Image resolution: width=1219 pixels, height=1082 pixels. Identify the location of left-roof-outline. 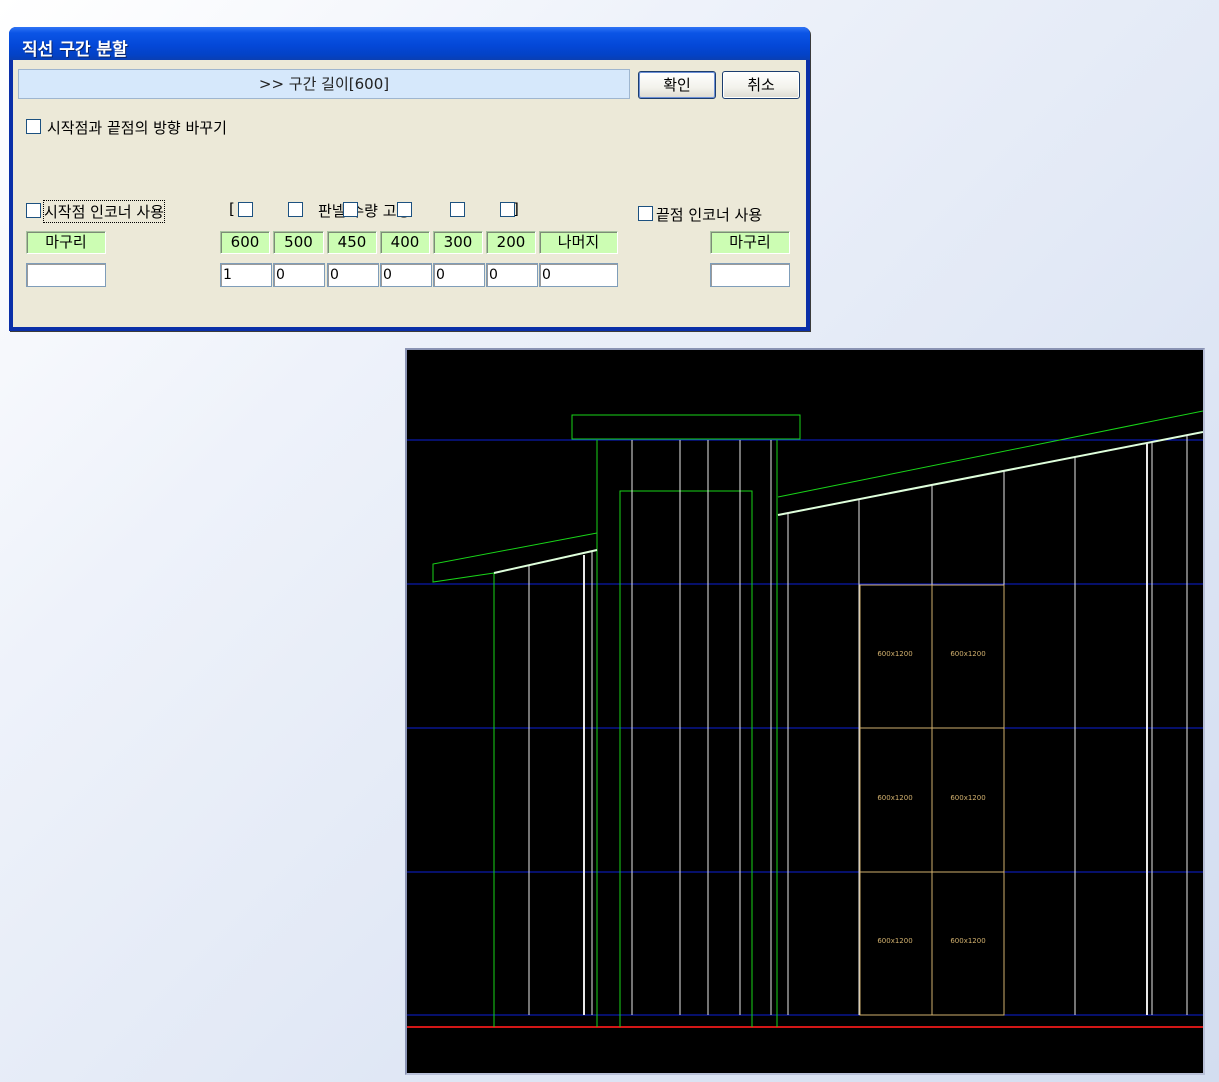
(515, 557).